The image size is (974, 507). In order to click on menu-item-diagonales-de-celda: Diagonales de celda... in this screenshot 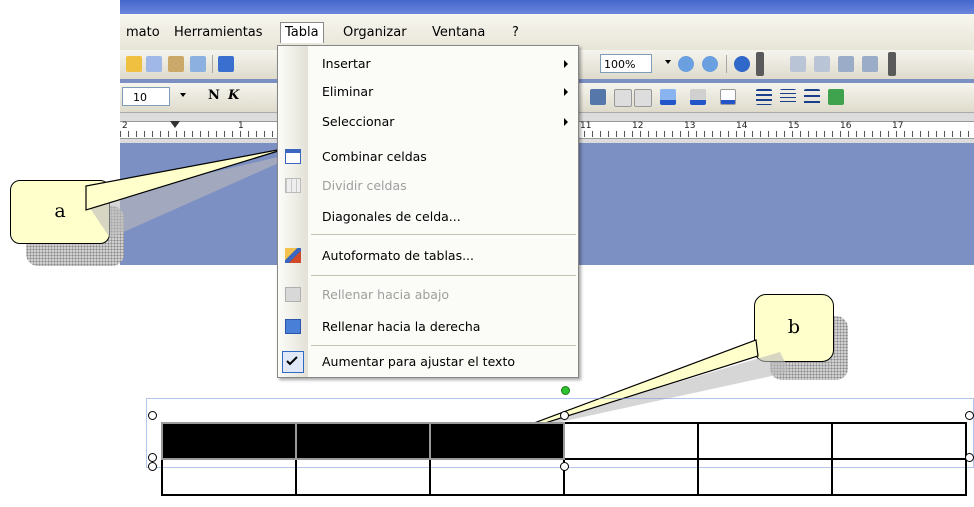, I will do `click(428, 217)`.